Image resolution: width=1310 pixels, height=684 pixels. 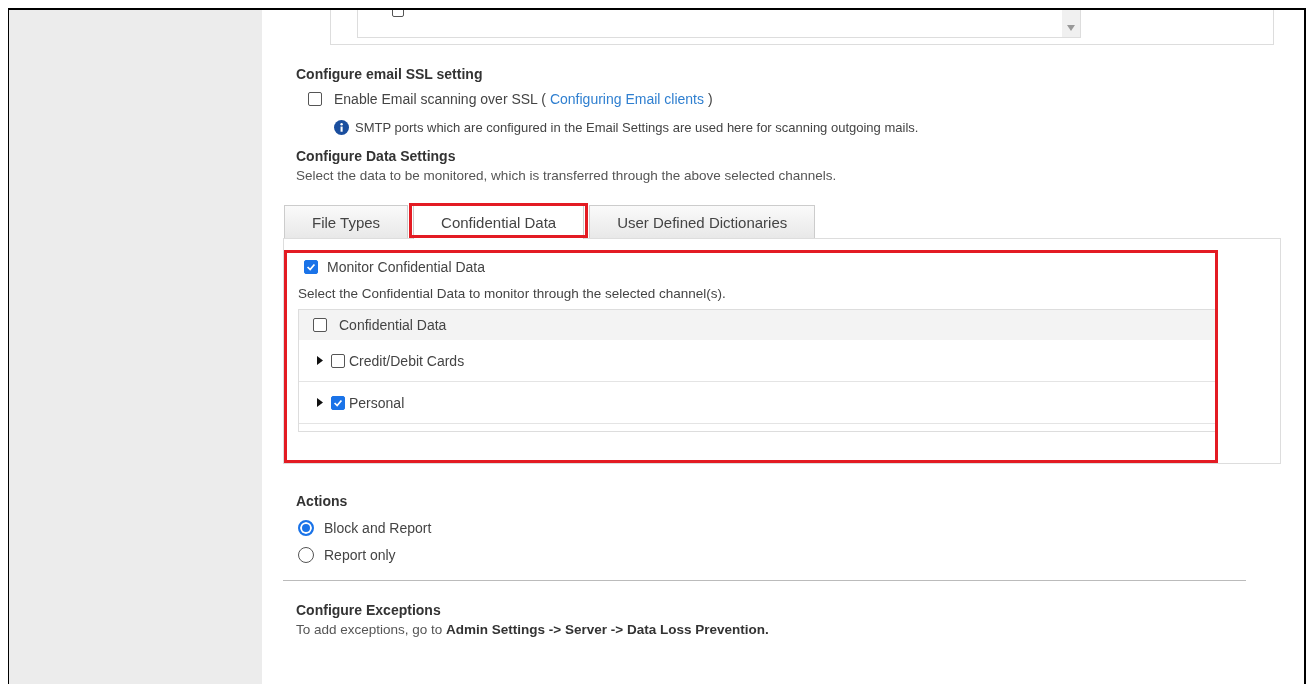 What do you see at coordinates (637, 127) in the screenshot?
I see `info-note: SMTP ports which are configured in the Email Settings are used here for scanning outgoing mails.` at bounding box center [637, 127].